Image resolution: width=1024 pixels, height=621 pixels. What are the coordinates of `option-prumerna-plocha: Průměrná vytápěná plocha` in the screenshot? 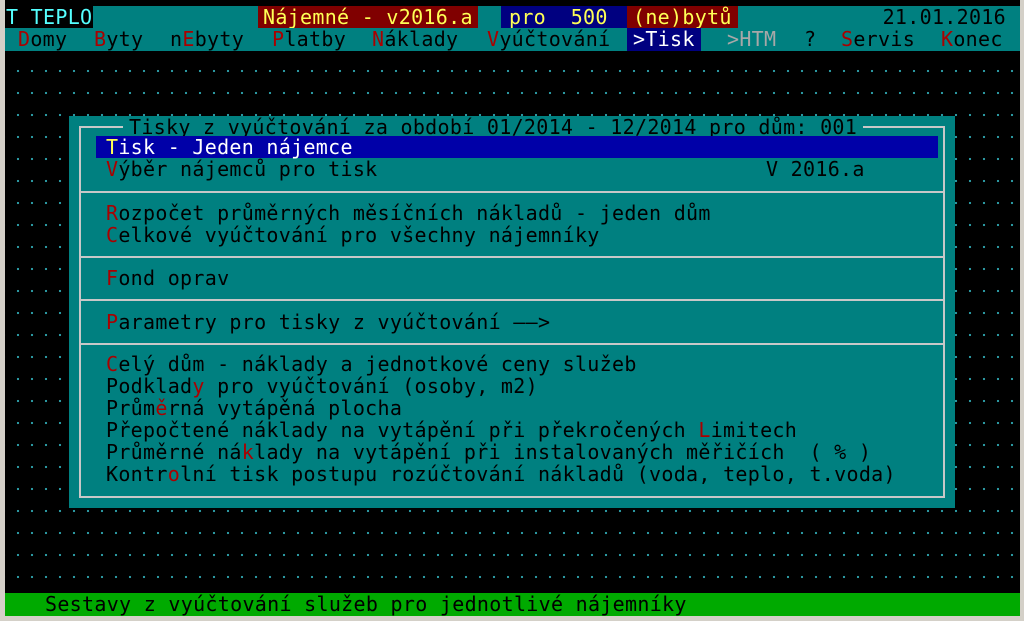 It's located at (254, 408).